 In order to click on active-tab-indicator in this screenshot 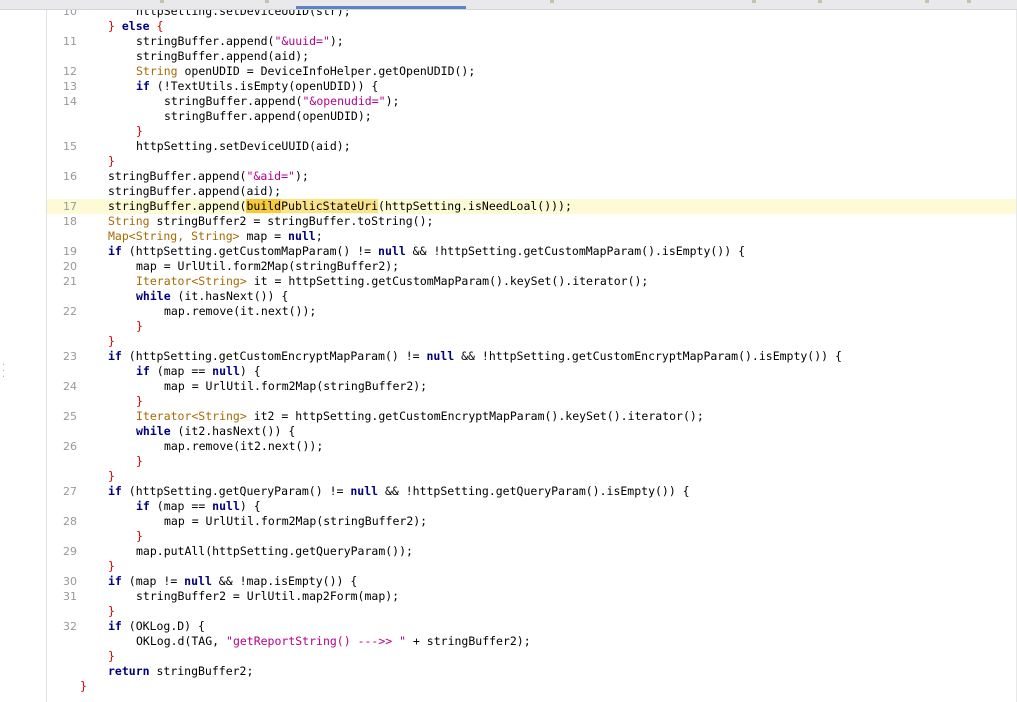, I will do `click(381, 7)`.